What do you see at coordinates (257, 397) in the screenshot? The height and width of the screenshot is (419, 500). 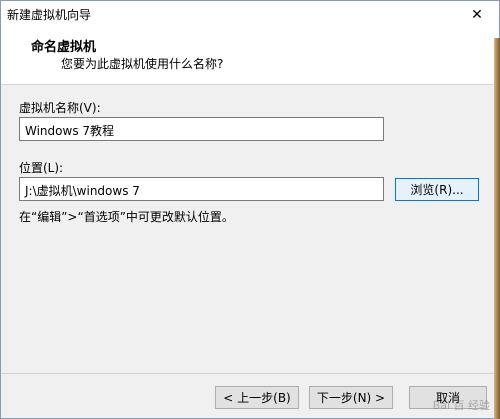 I see `back-button: < 上一步(B)` at bounding box center [257, 397].